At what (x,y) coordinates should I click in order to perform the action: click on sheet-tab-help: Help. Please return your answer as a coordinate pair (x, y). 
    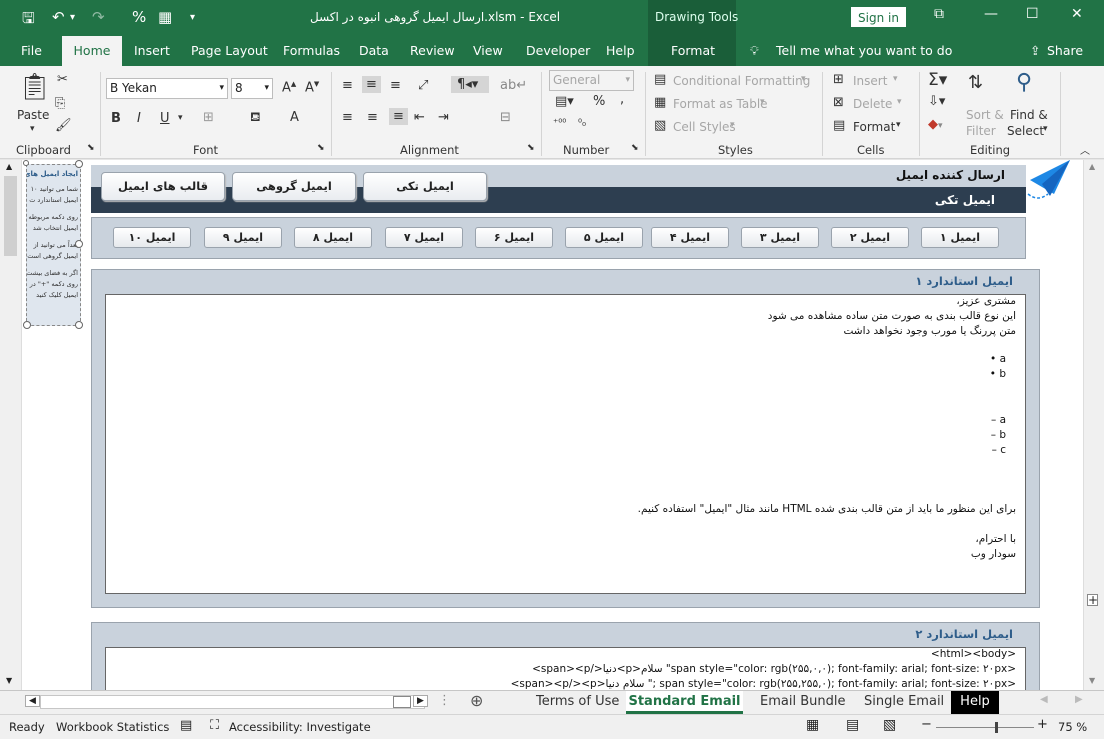
    Looking at the image, I should click on (975, 702).